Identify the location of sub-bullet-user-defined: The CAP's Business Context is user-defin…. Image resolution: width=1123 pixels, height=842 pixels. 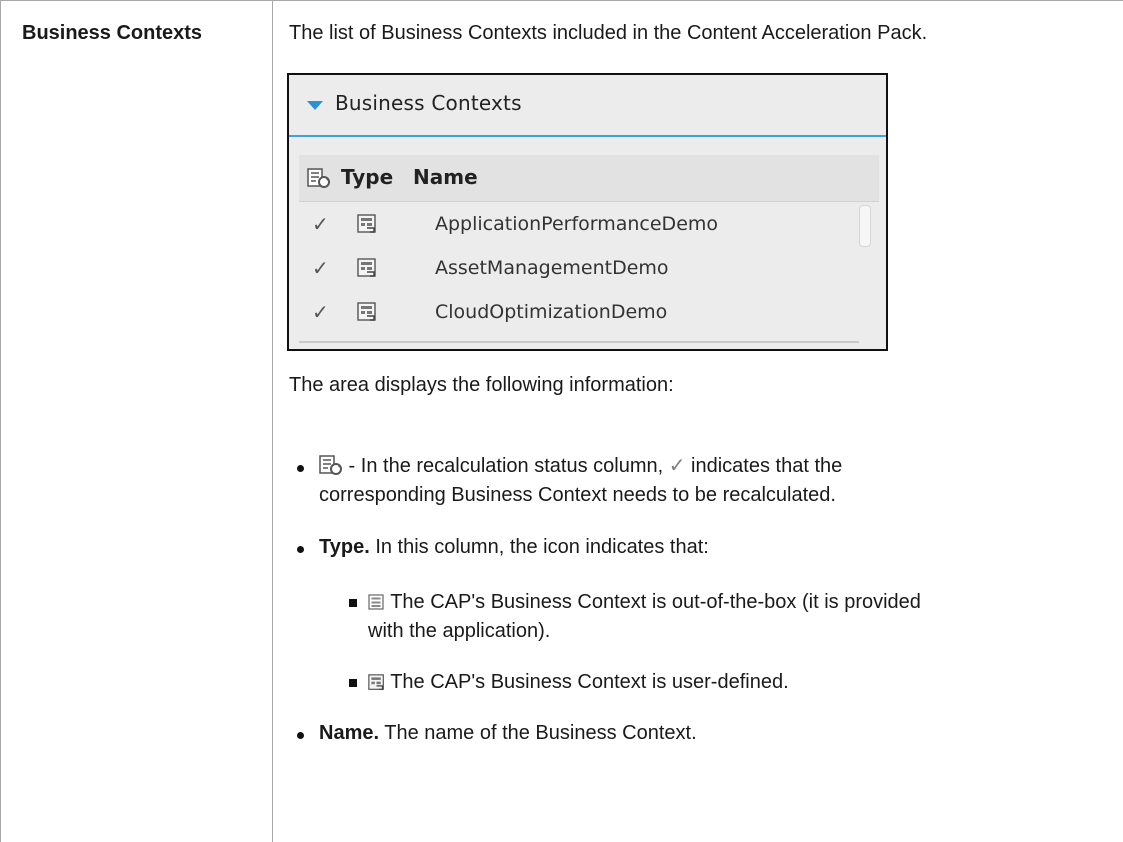
(578, 682).